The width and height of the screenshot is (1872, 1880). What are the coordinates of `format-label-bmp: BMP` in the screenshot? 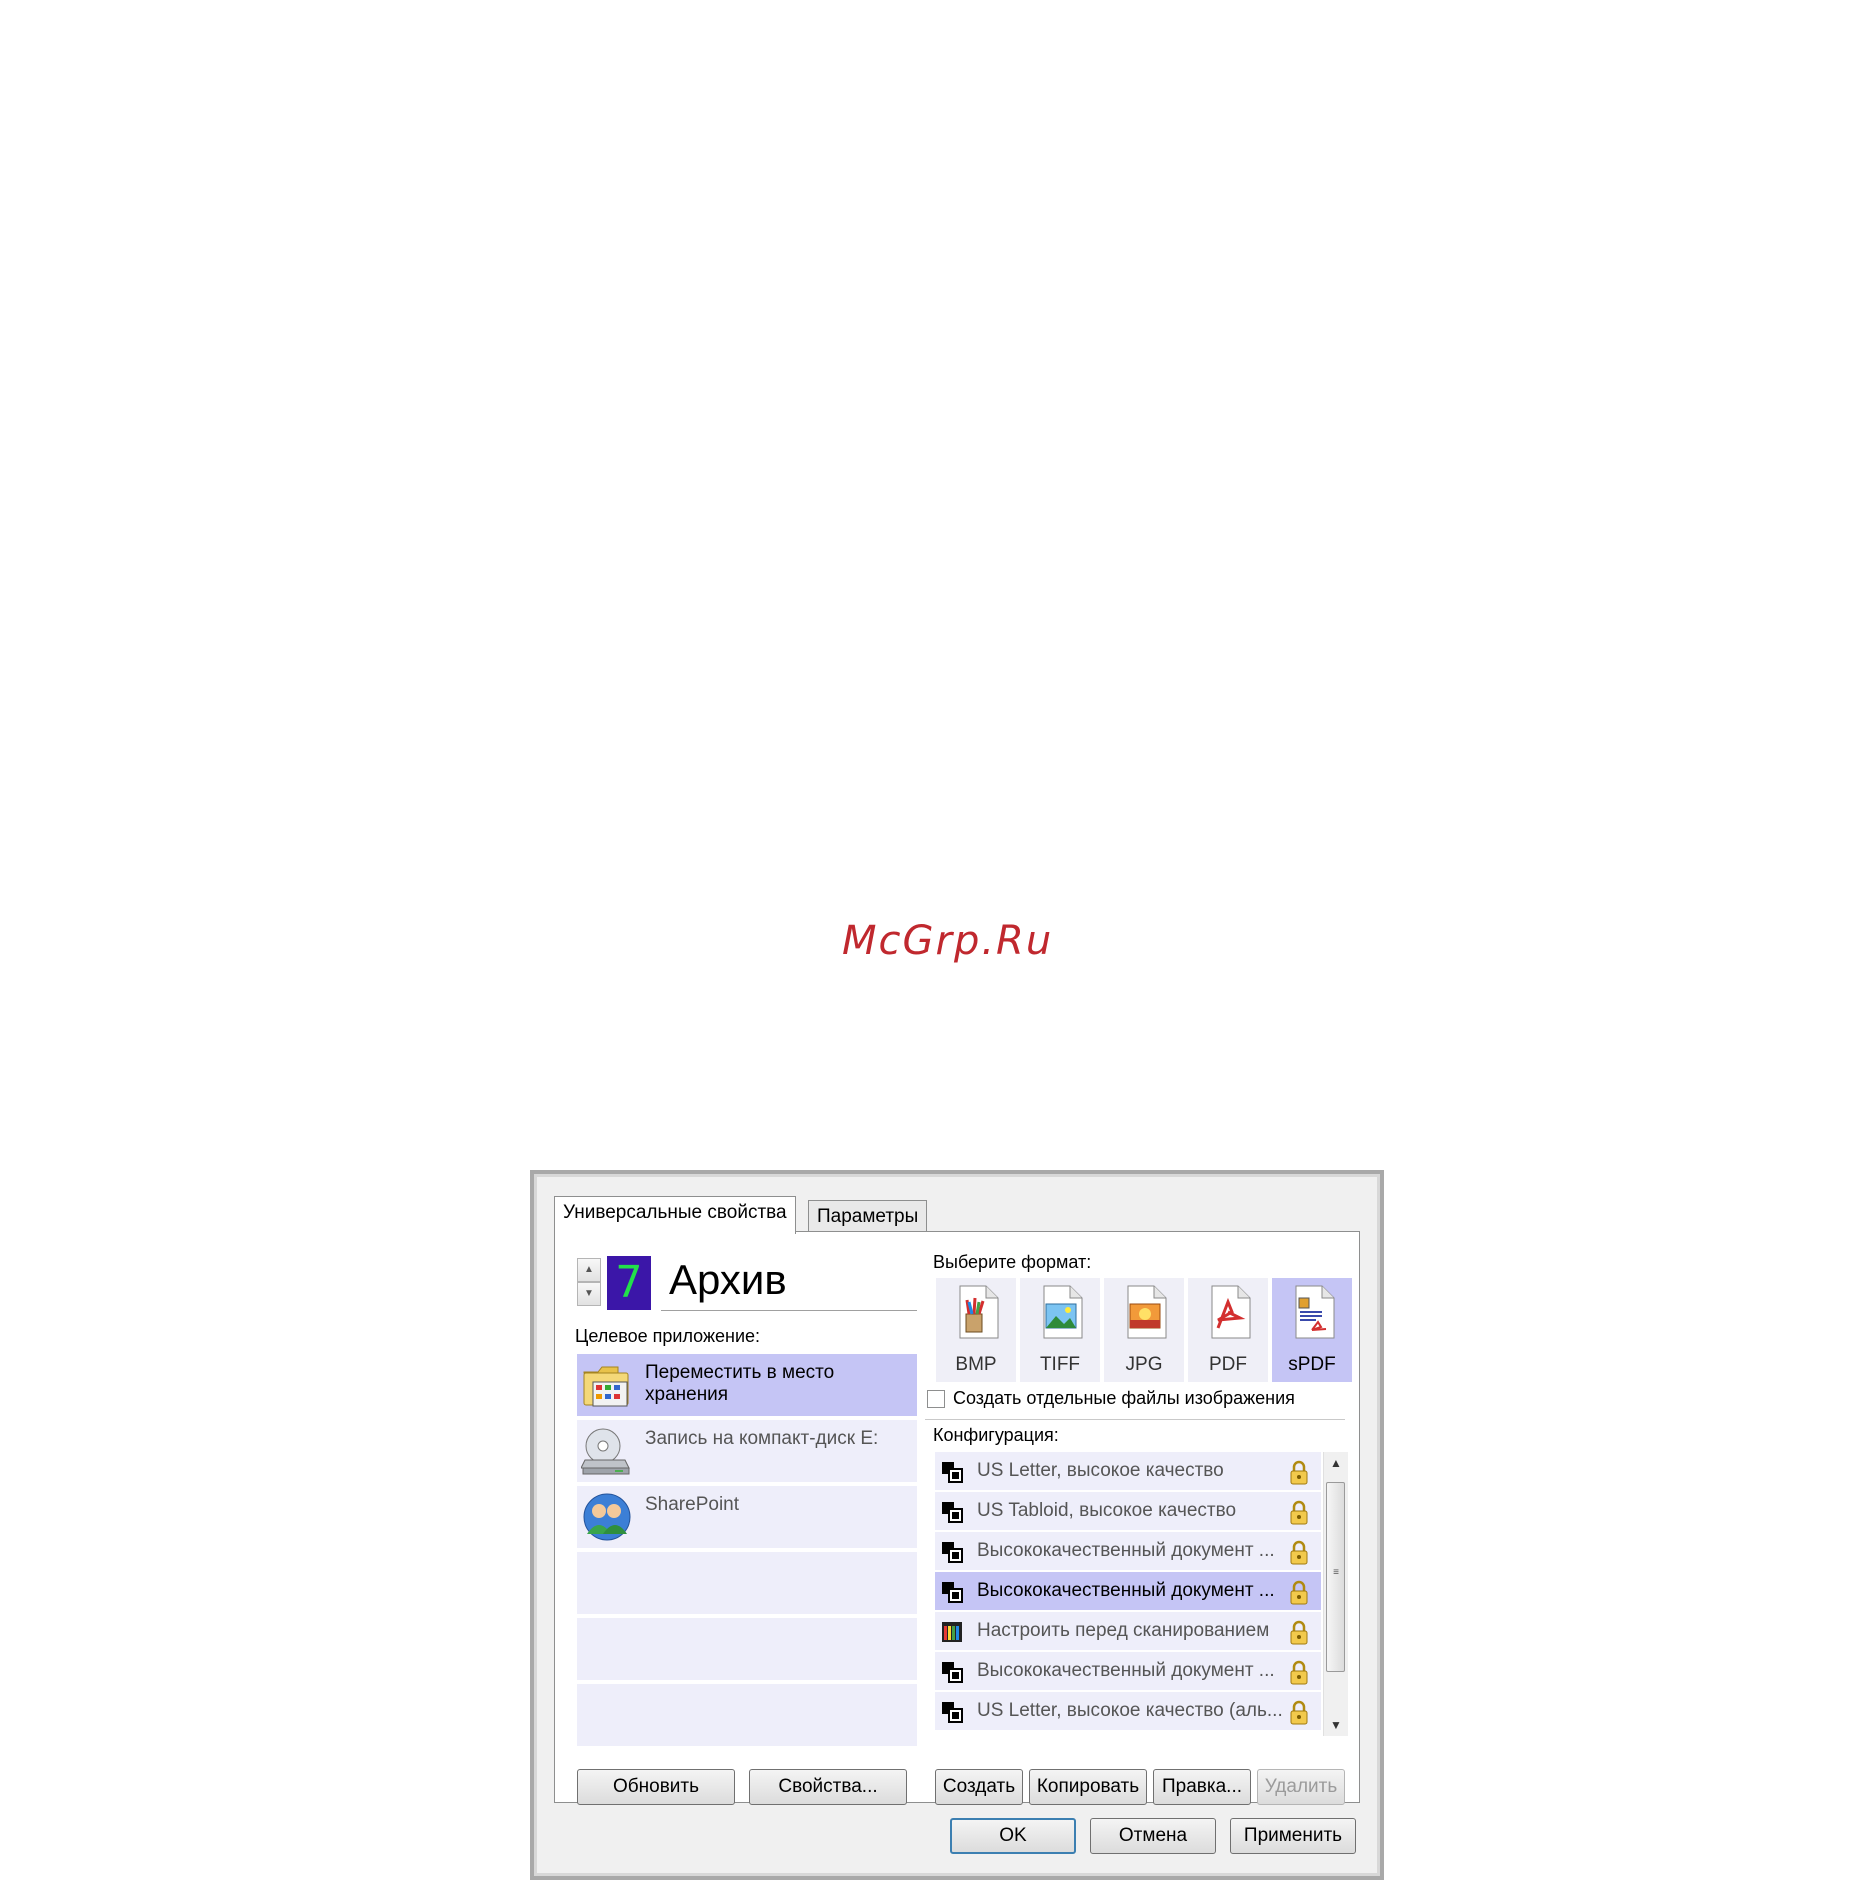 It's located at (976, 1364).